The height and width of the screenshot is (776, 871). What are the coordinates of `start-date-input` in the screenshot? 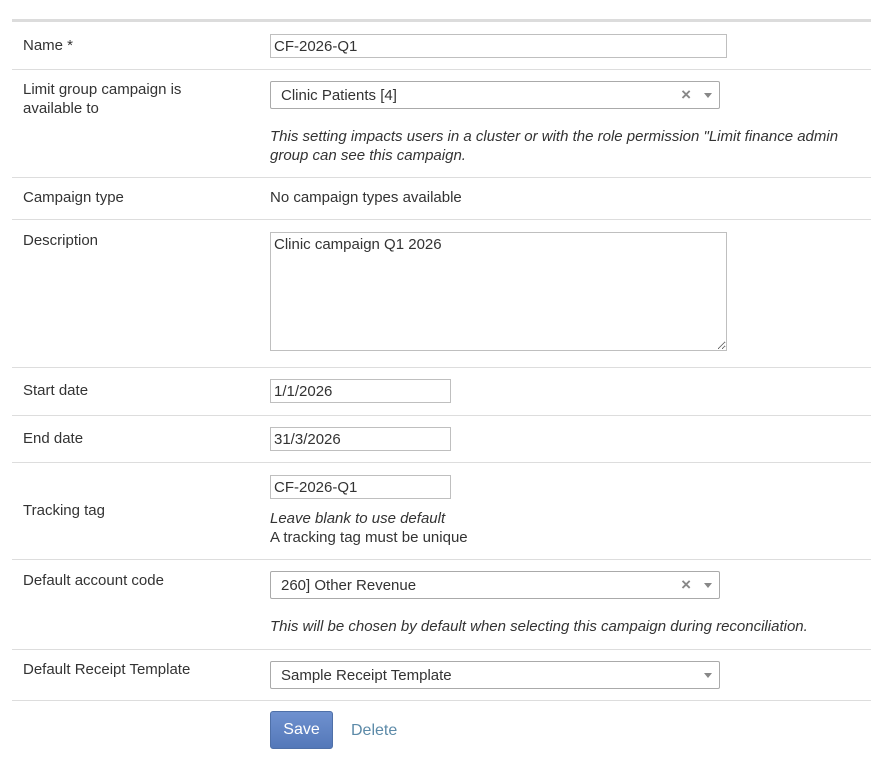 It's located at (360, 391).